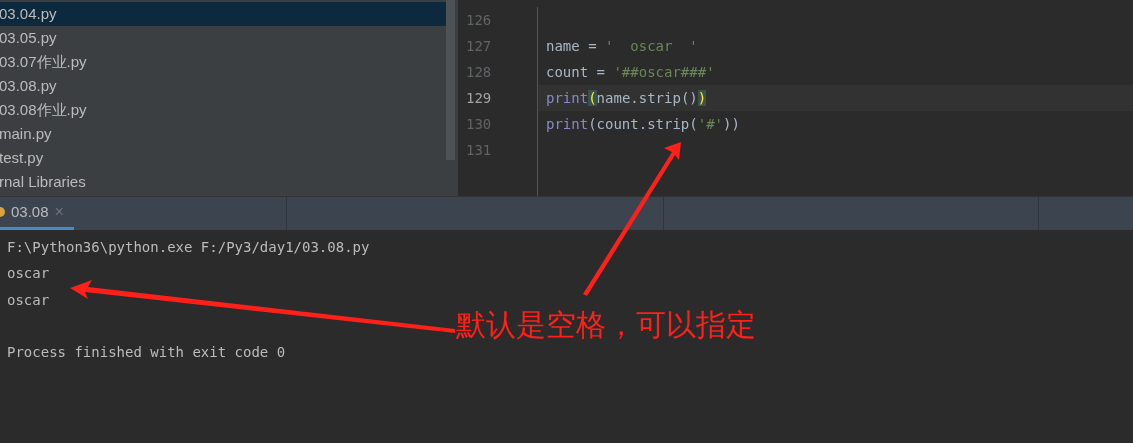  I want to click on console-line: Process finished with exit code 0, so click(146, 352).